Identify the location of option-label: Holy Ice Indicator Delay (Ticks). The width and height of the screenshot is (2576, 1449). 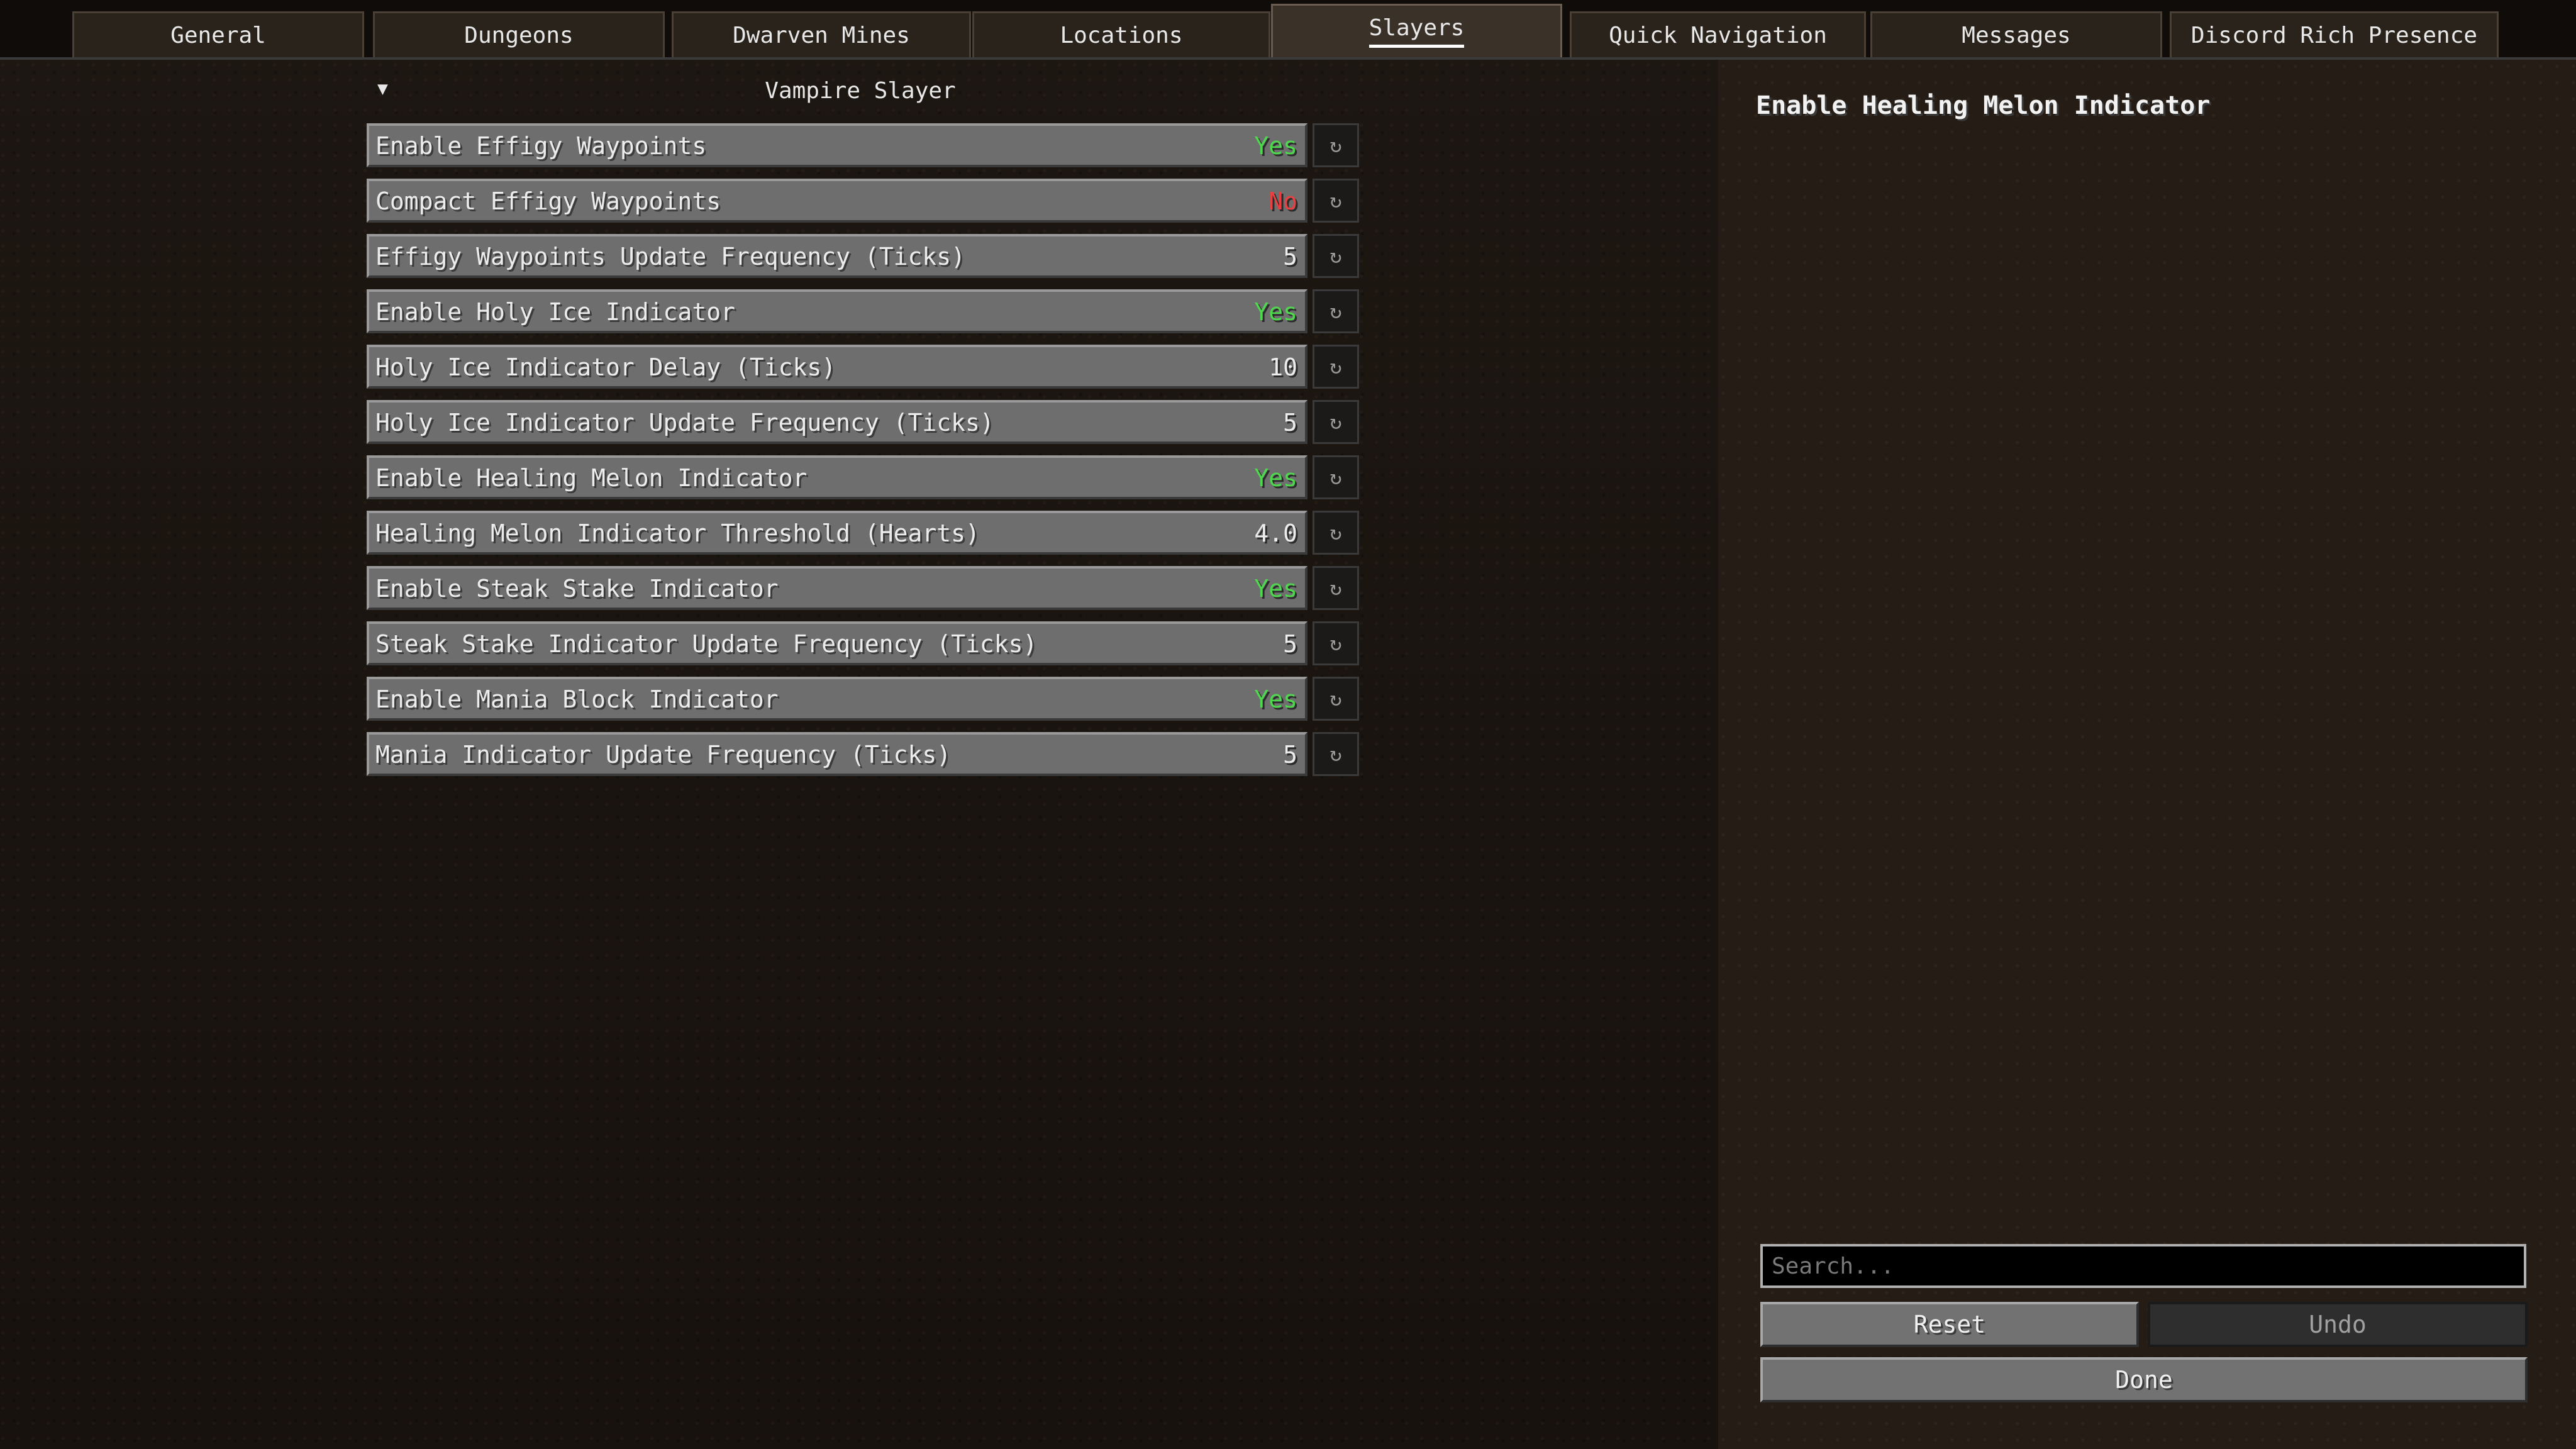
(605, 367).